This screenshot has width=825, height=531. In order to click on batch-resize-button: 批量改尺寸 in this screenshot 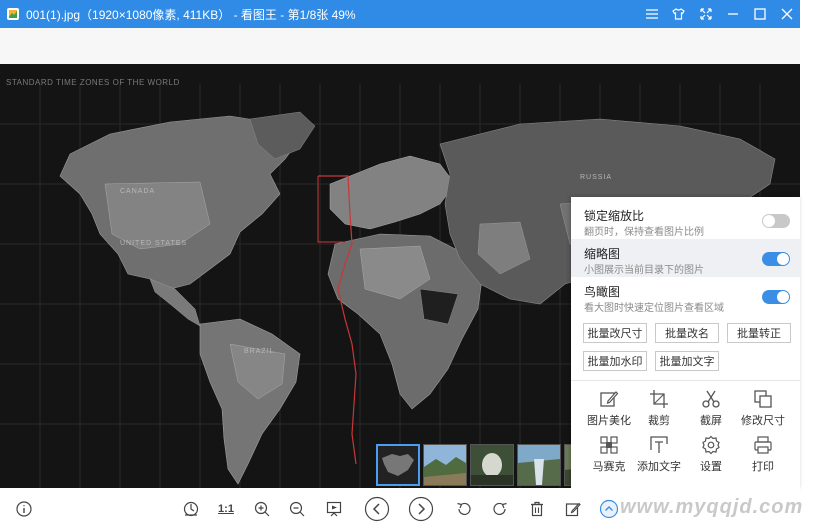, I will do `click(615, 333)`.